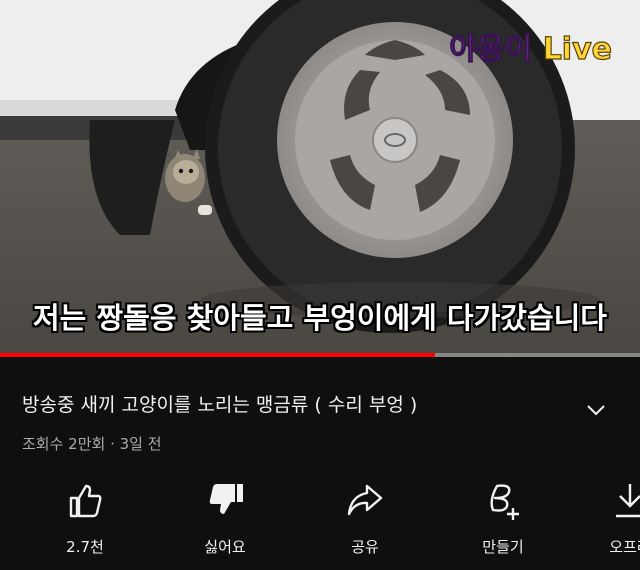 Image resolution: width=640 pixels, height=570 pixels. Describe the element at coordinates (504, 502) in the screenshot. I see `remix-icon` at that location.